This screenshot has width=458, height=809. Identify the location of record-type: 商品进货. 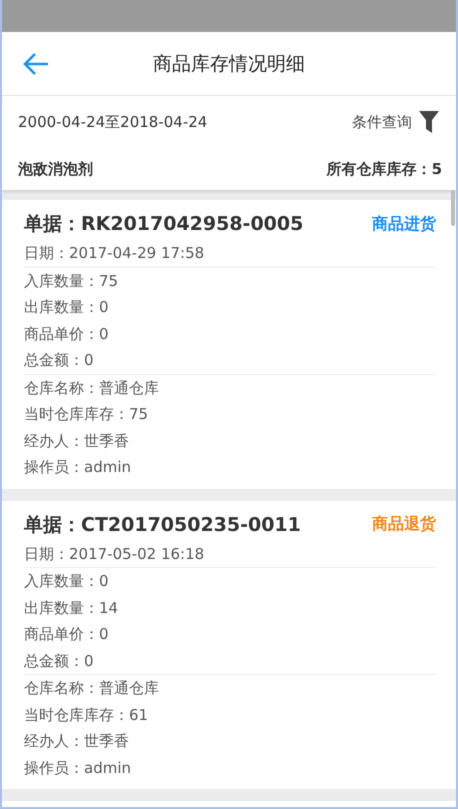
(404, 224).